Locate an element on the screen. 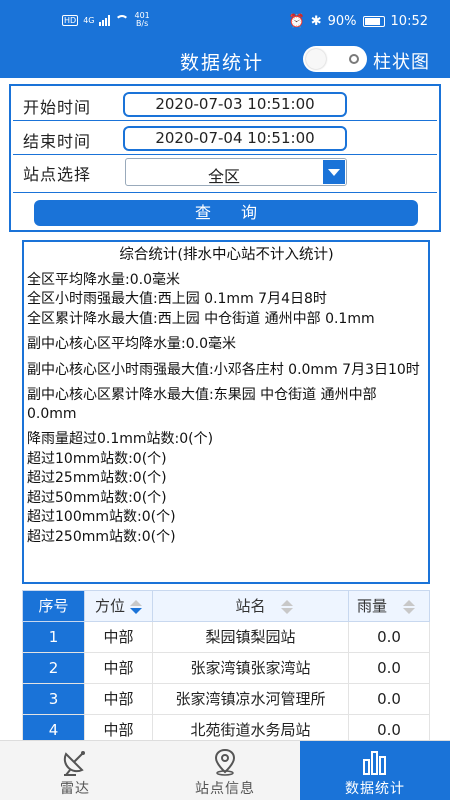  station-label: 站点选择 is located at coordinates (57, 174).